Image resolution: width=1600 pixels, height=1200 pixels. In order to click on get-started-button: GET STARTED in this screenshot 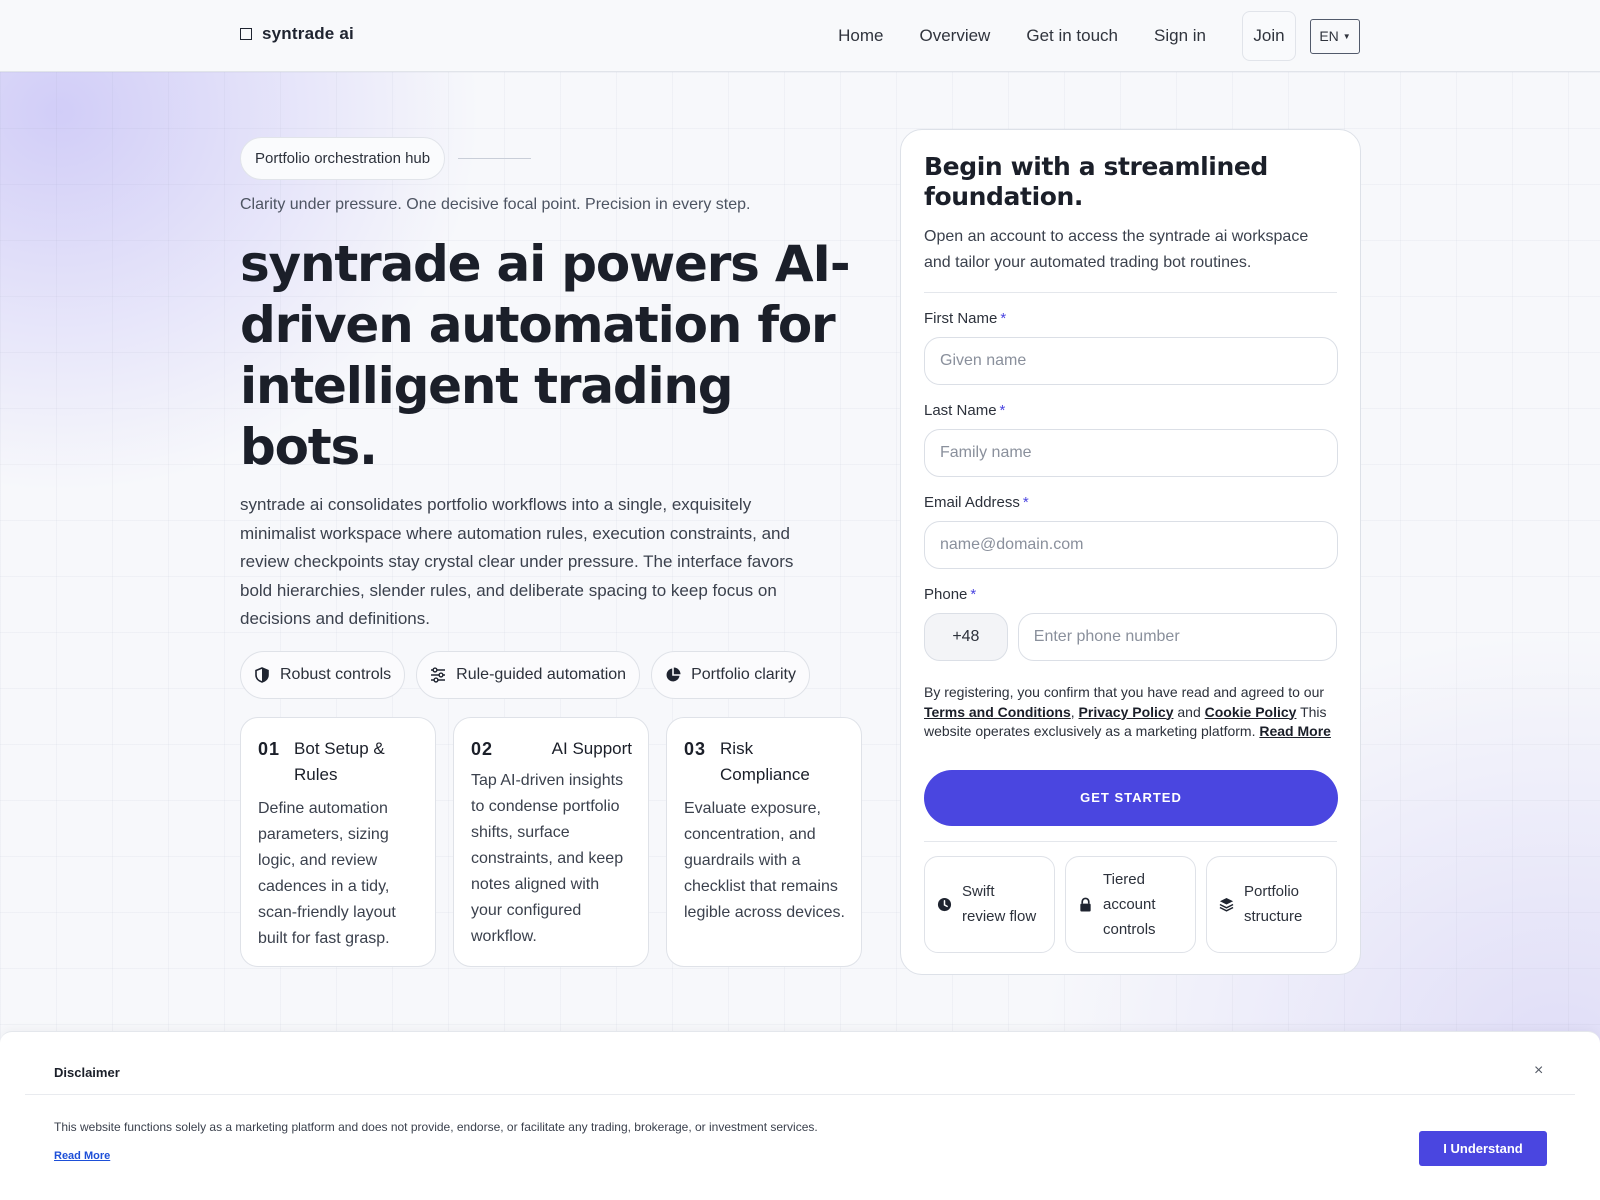, I will do `click(1131, 797)`.